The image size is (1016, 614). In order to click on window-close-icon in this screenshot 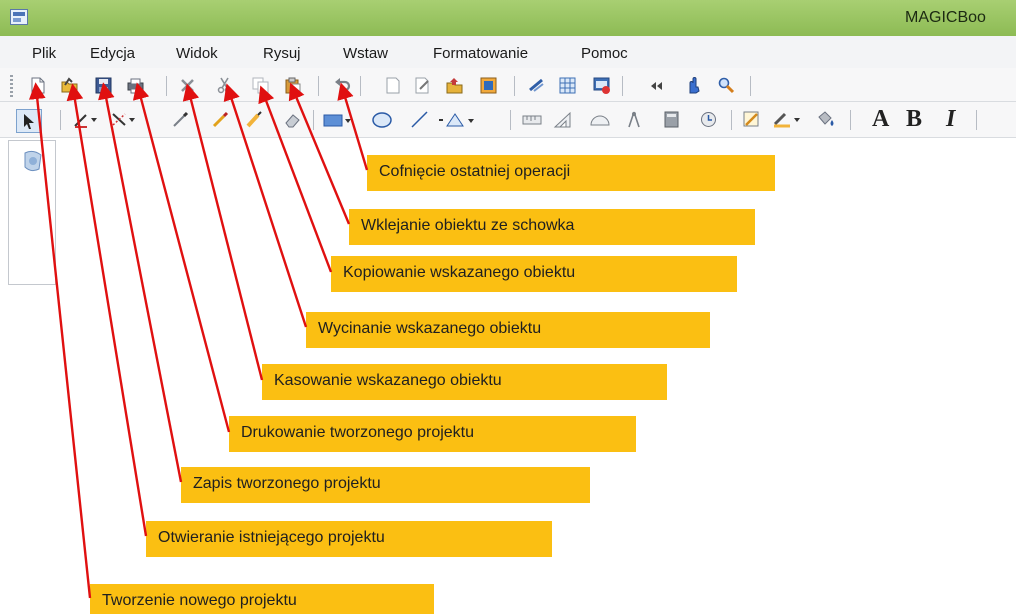, I will do `click(601, 85)`.